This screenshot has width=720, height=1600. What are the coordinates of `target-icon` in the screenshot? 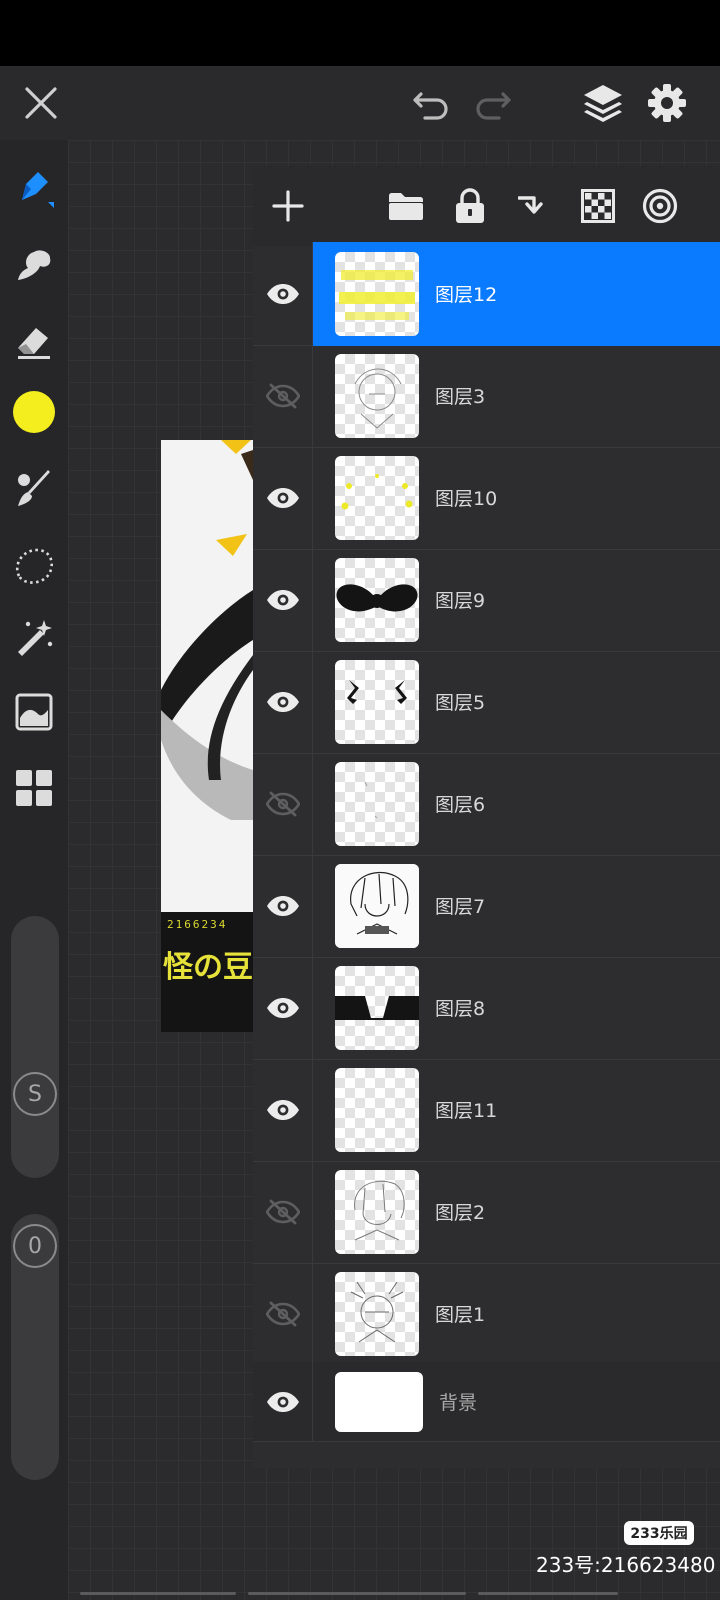 It's located at (660, 206).